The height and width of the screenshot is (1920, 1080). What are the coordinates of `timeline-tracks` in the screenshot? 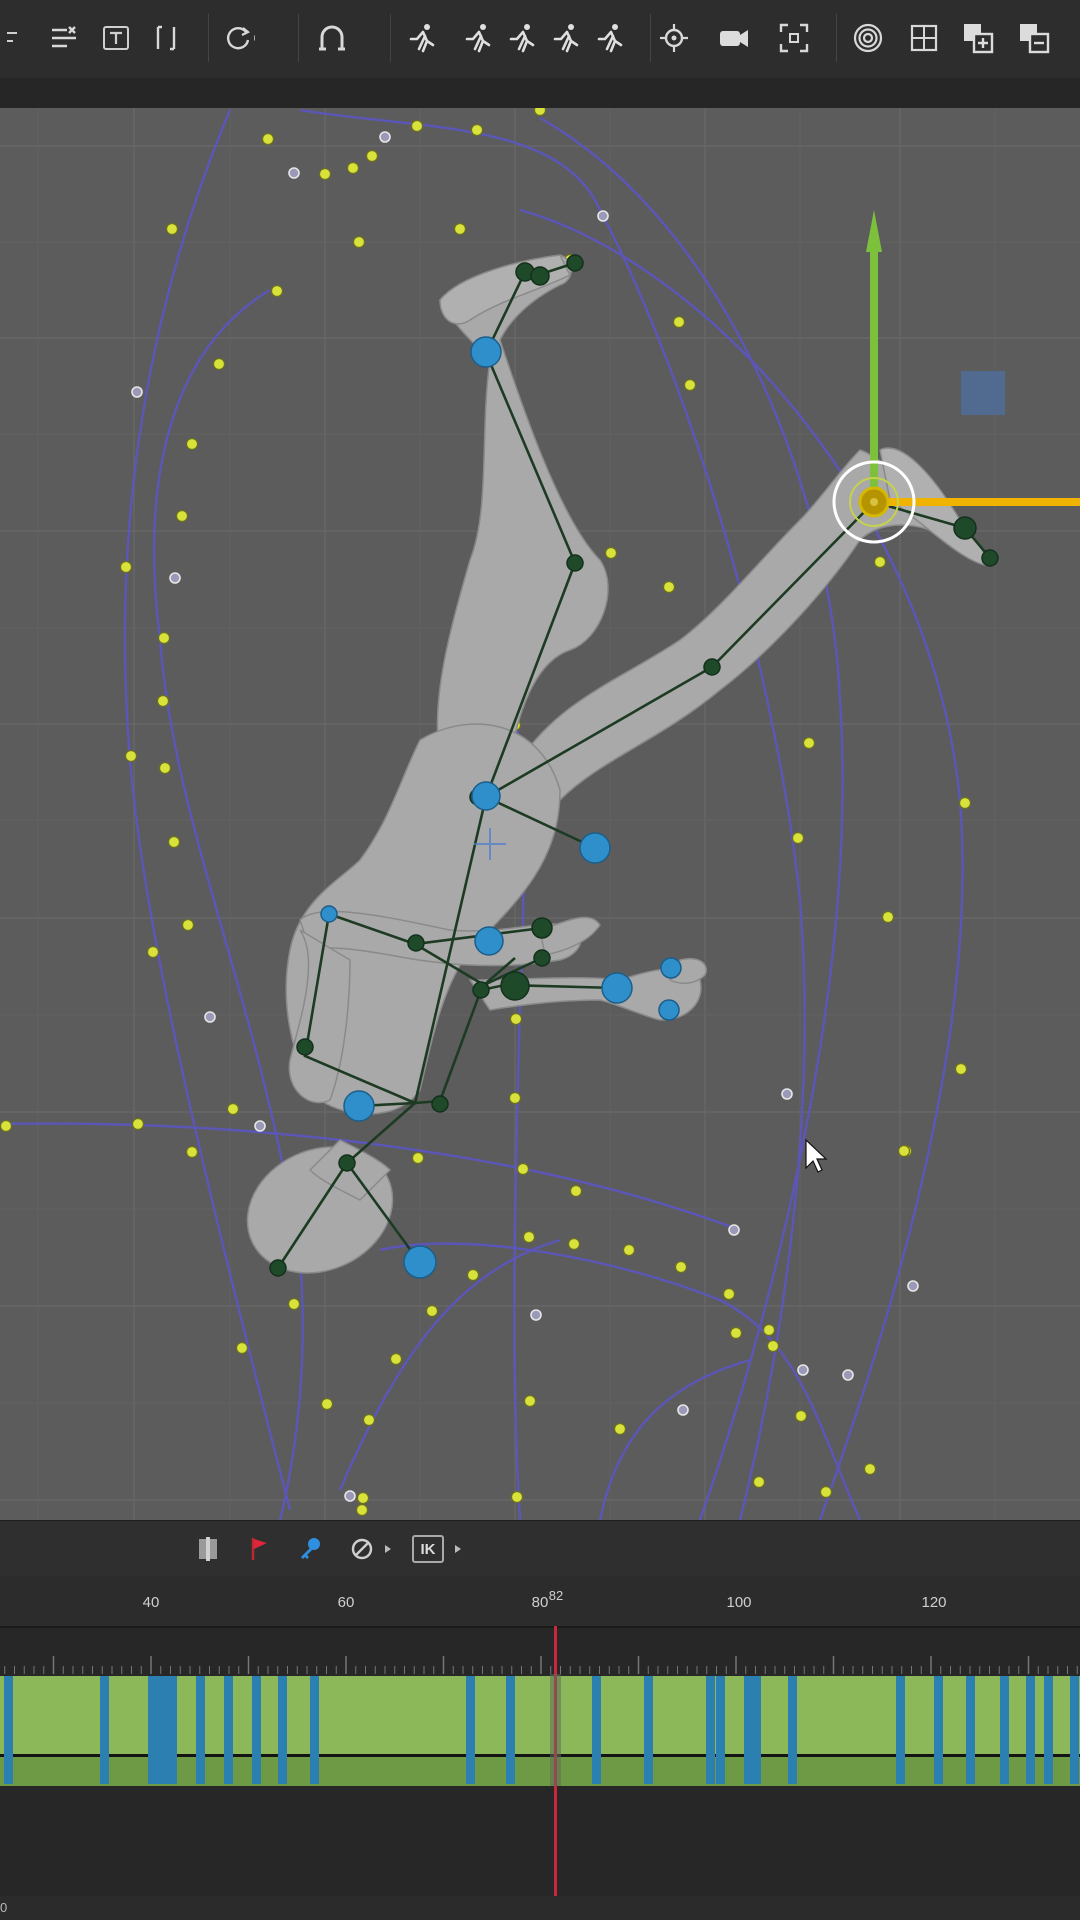 It's located at (540, 1761).